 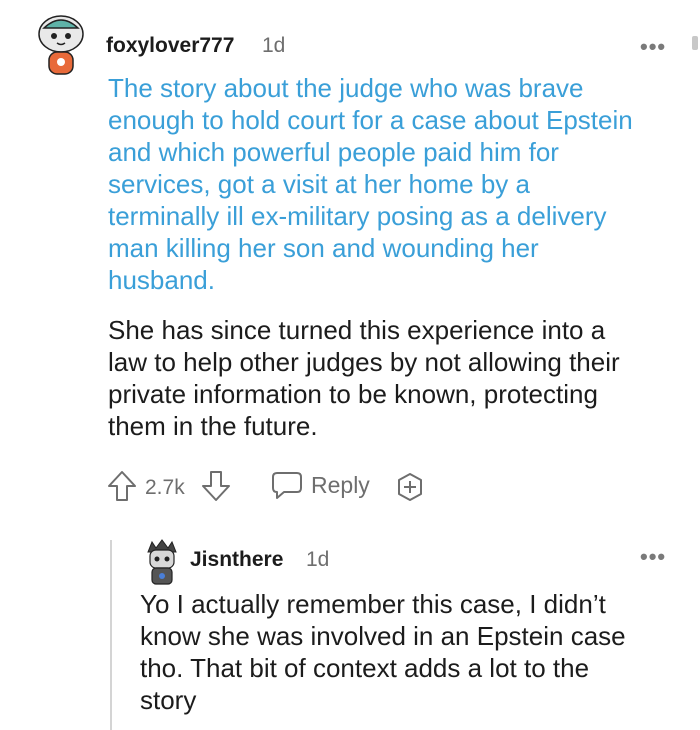 What do you see at coordinates (165, 487) in the screenshot?
I see `vote-count: 2.7k` at bounding box center [165, 487].